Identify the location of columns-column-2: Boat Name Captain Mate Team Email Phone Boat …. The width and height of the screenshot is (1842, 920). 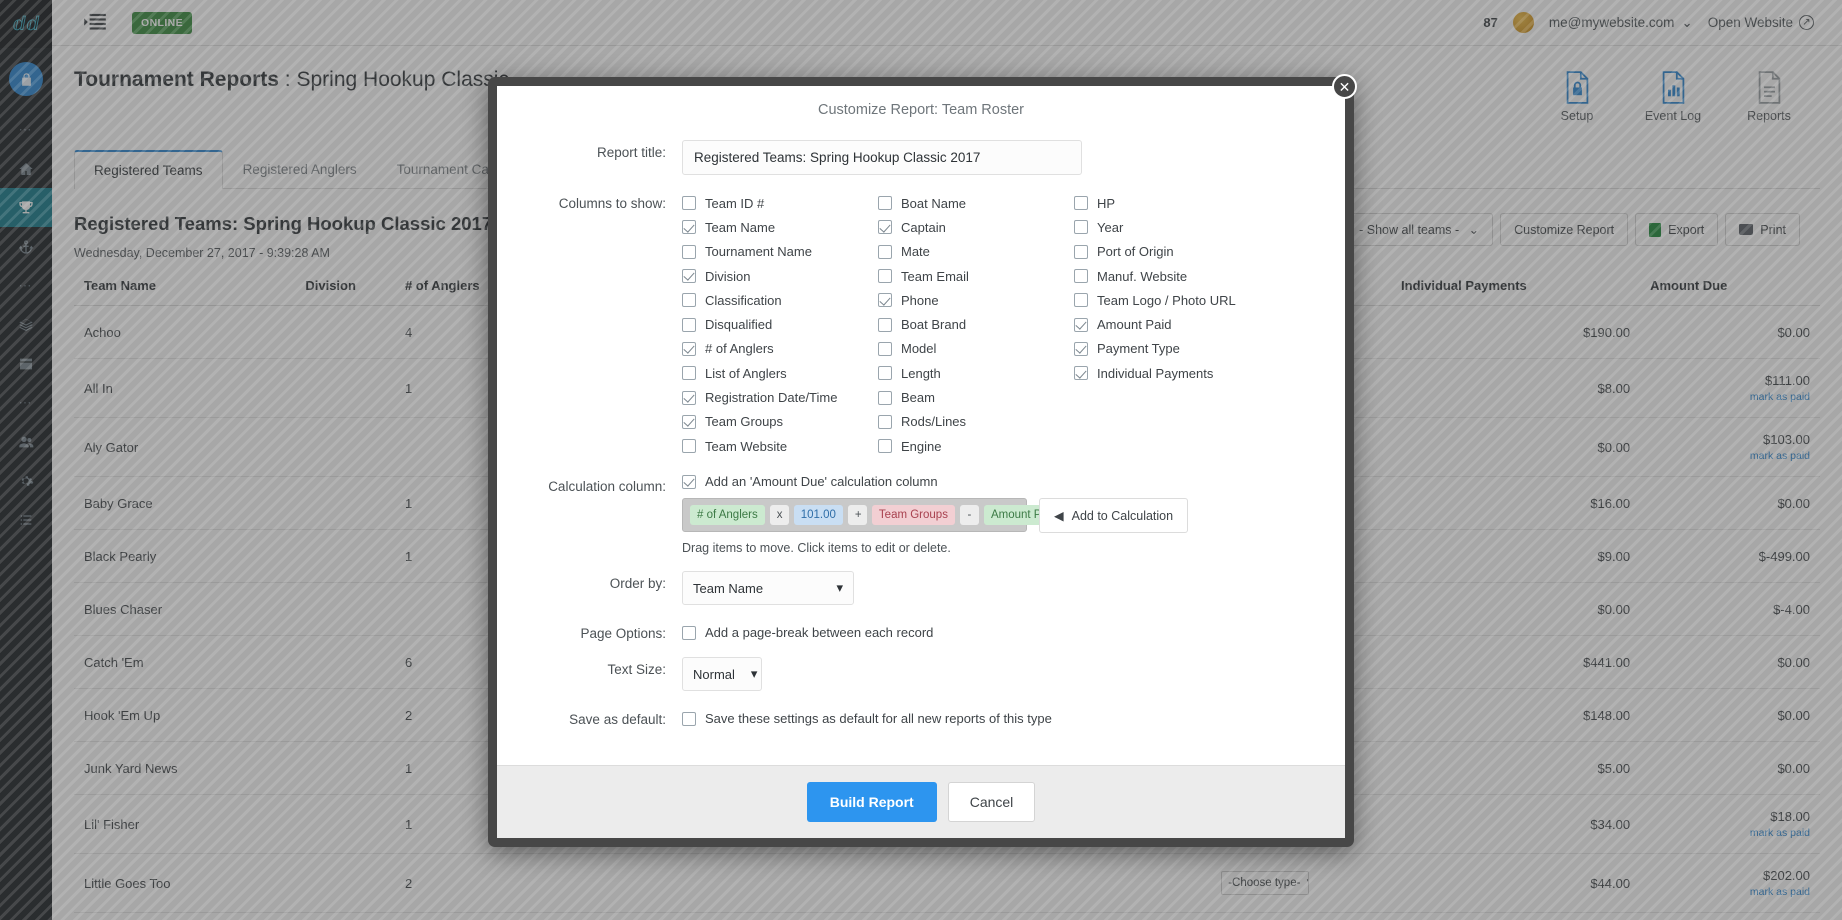
(976, 324).